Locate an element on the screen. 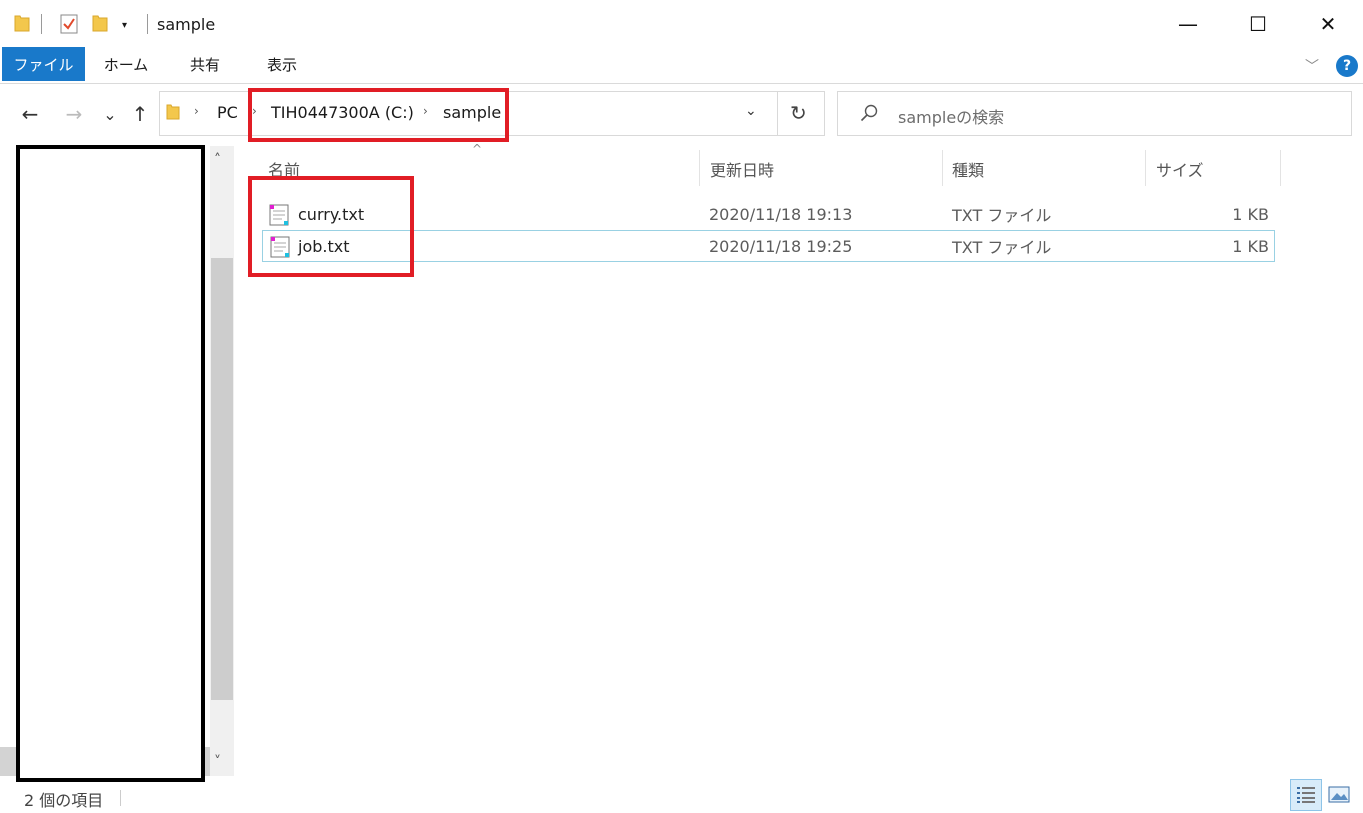  nav-scrollbar-thumb is located at coordinates (222, 479).